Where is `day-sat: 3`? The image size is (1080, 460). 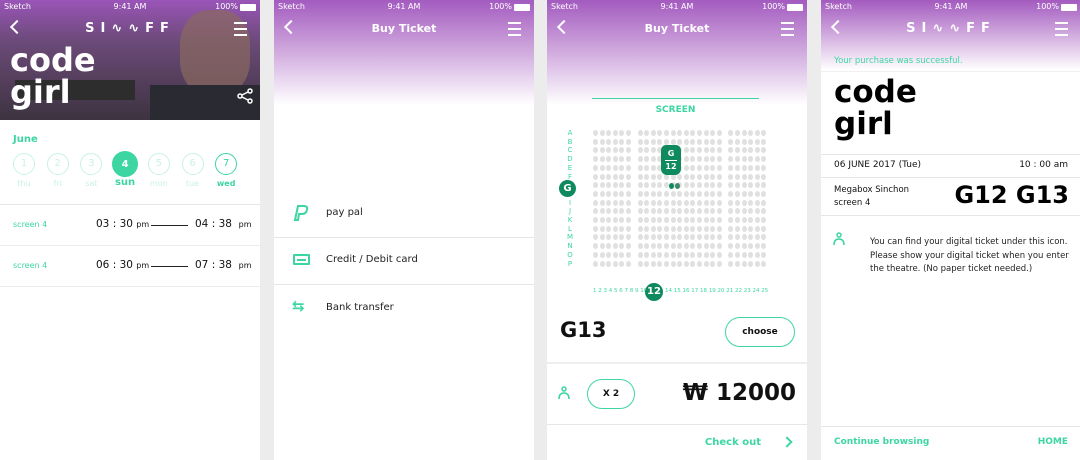 day-sat: 3 is located at coordinates (91, 164).